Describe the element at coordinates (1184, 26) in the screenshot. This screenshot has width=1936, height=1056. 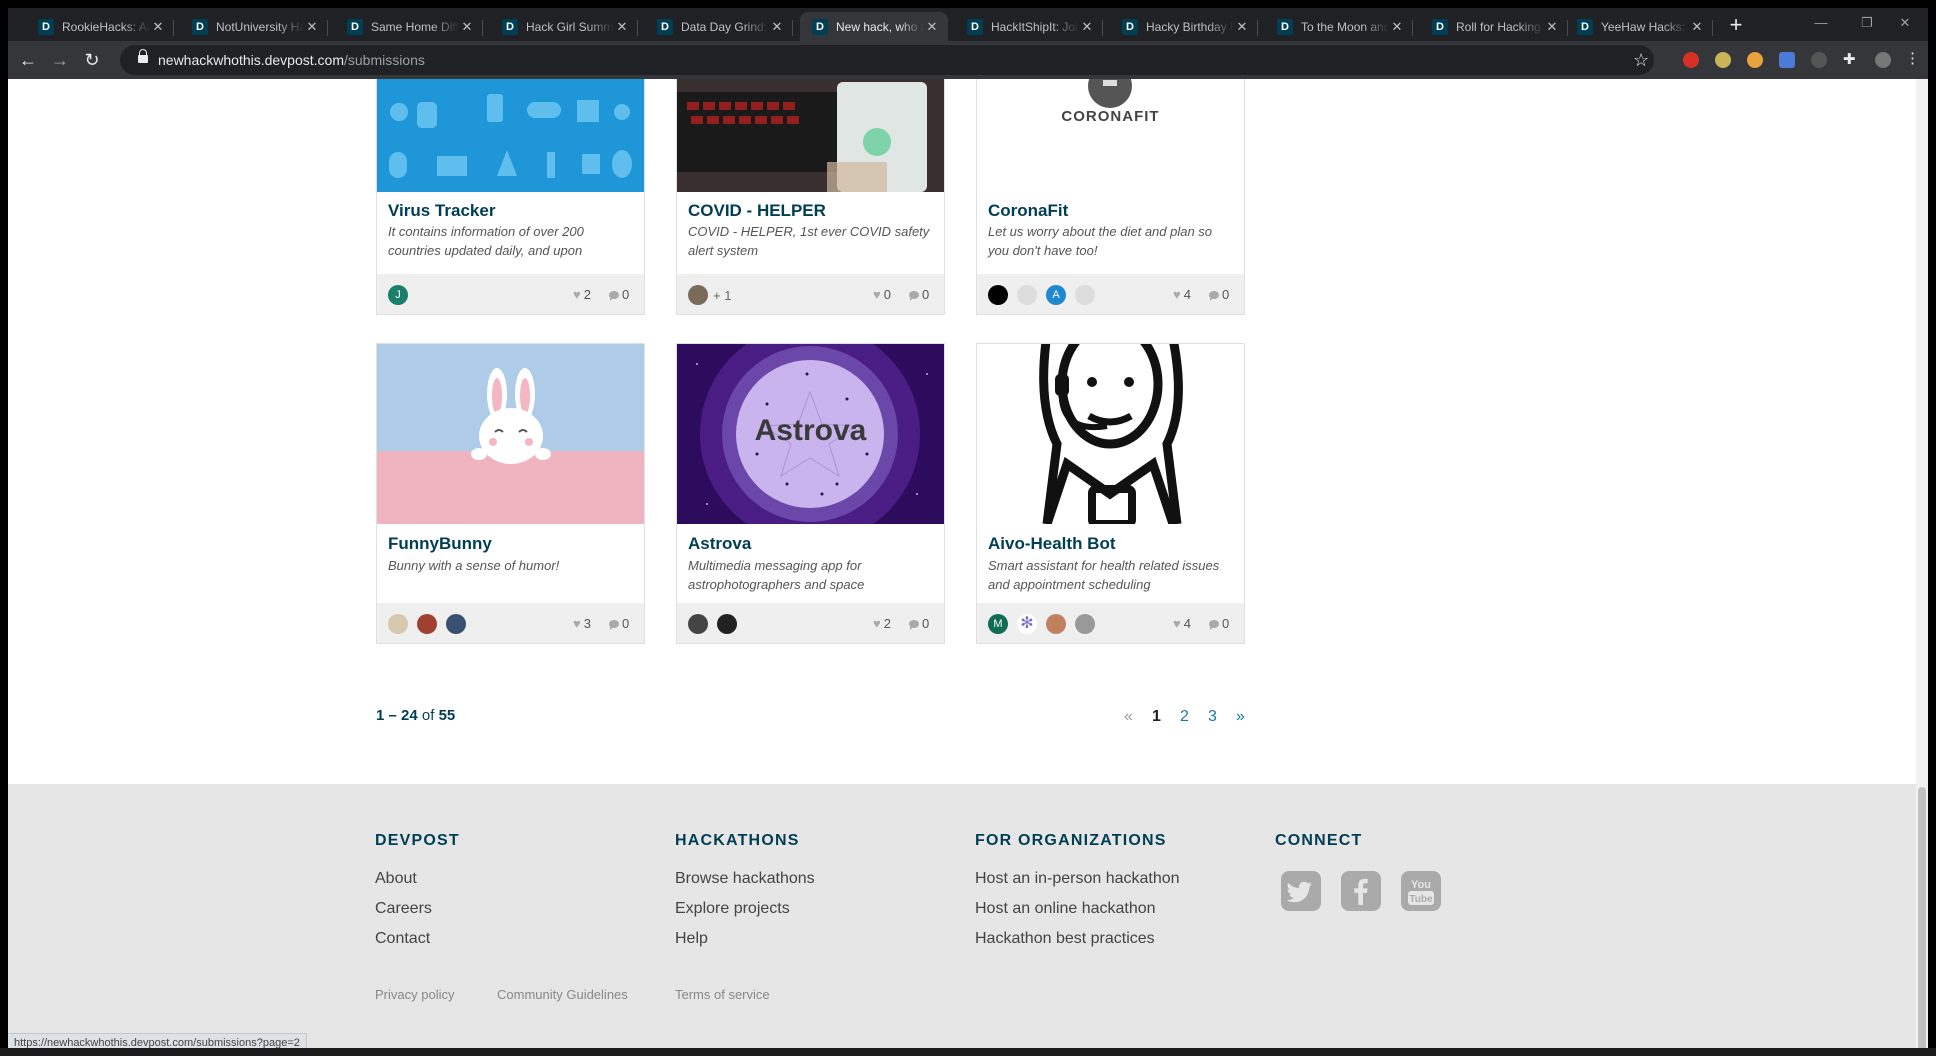
I see `tab-hacky-birthday: D Hacky Birthday M ✕` at that location.